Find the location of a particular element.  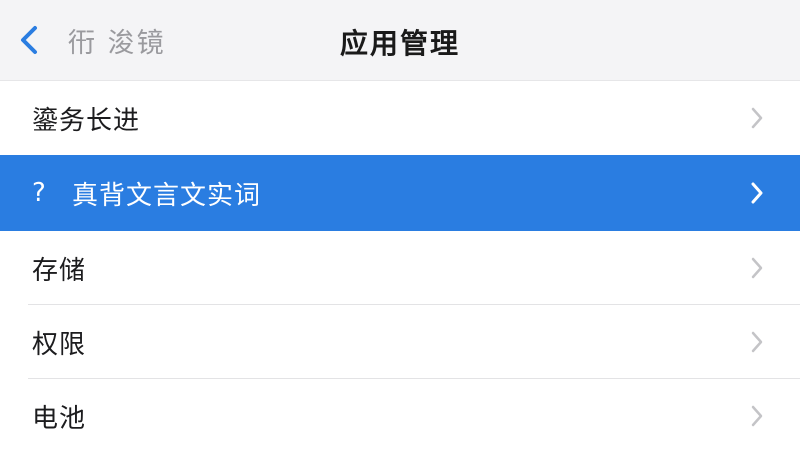

list-item-label: 真背文言文实词 is located at coordinates (167, 195).